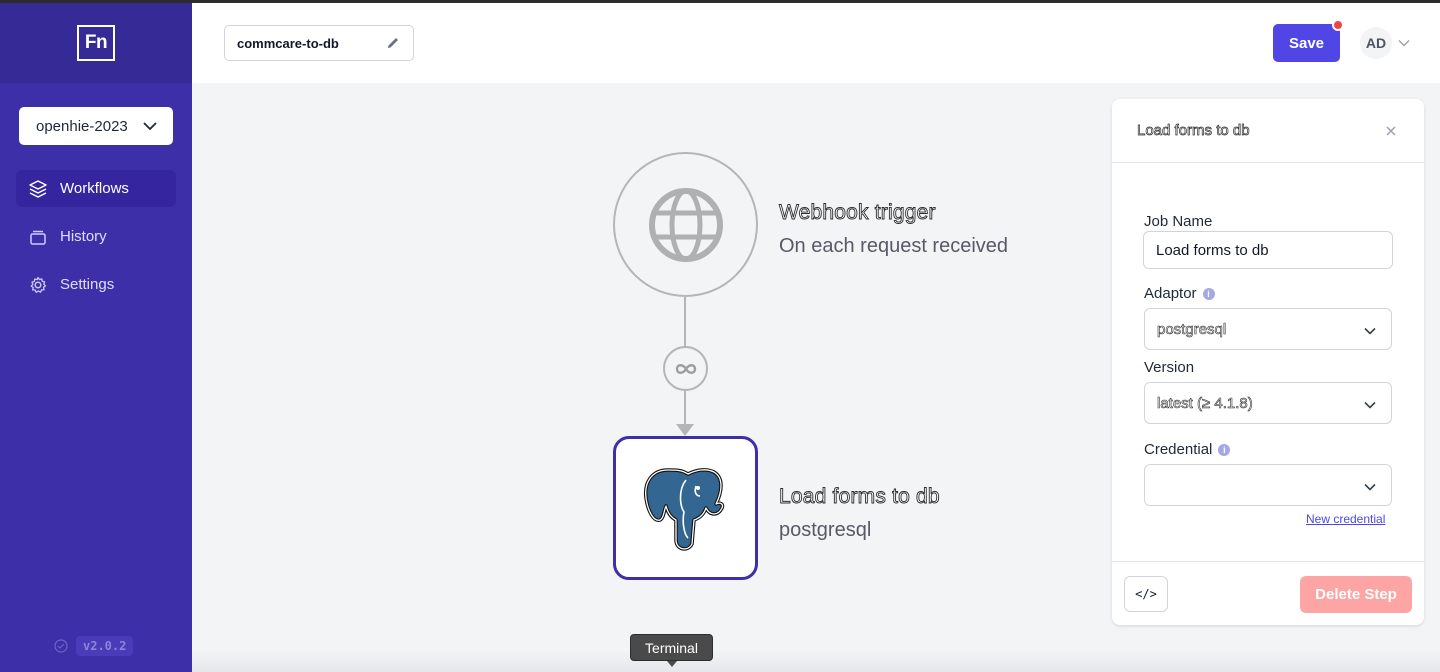  What do you see at coordinates (685, 322) in the screenshot?
I see `edge-line-top` at bounding box center [685, 322].